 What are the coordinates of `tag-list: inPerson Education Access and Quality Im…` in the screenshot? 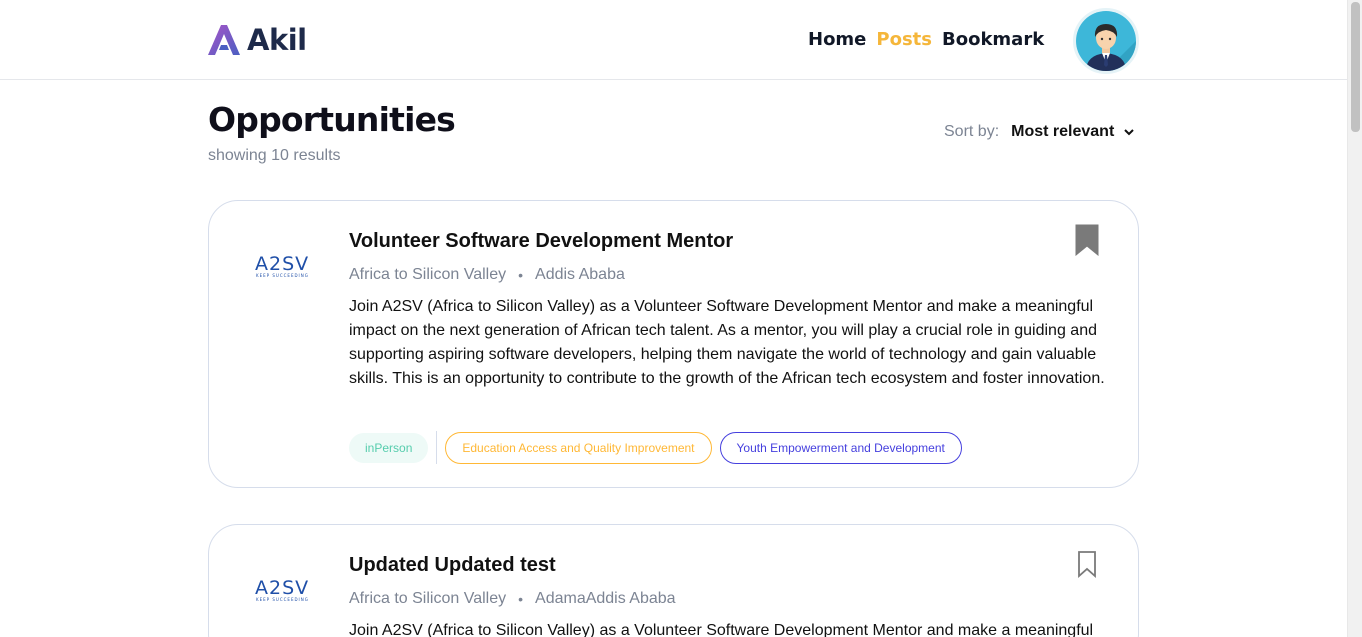 It's located at (655, 447).